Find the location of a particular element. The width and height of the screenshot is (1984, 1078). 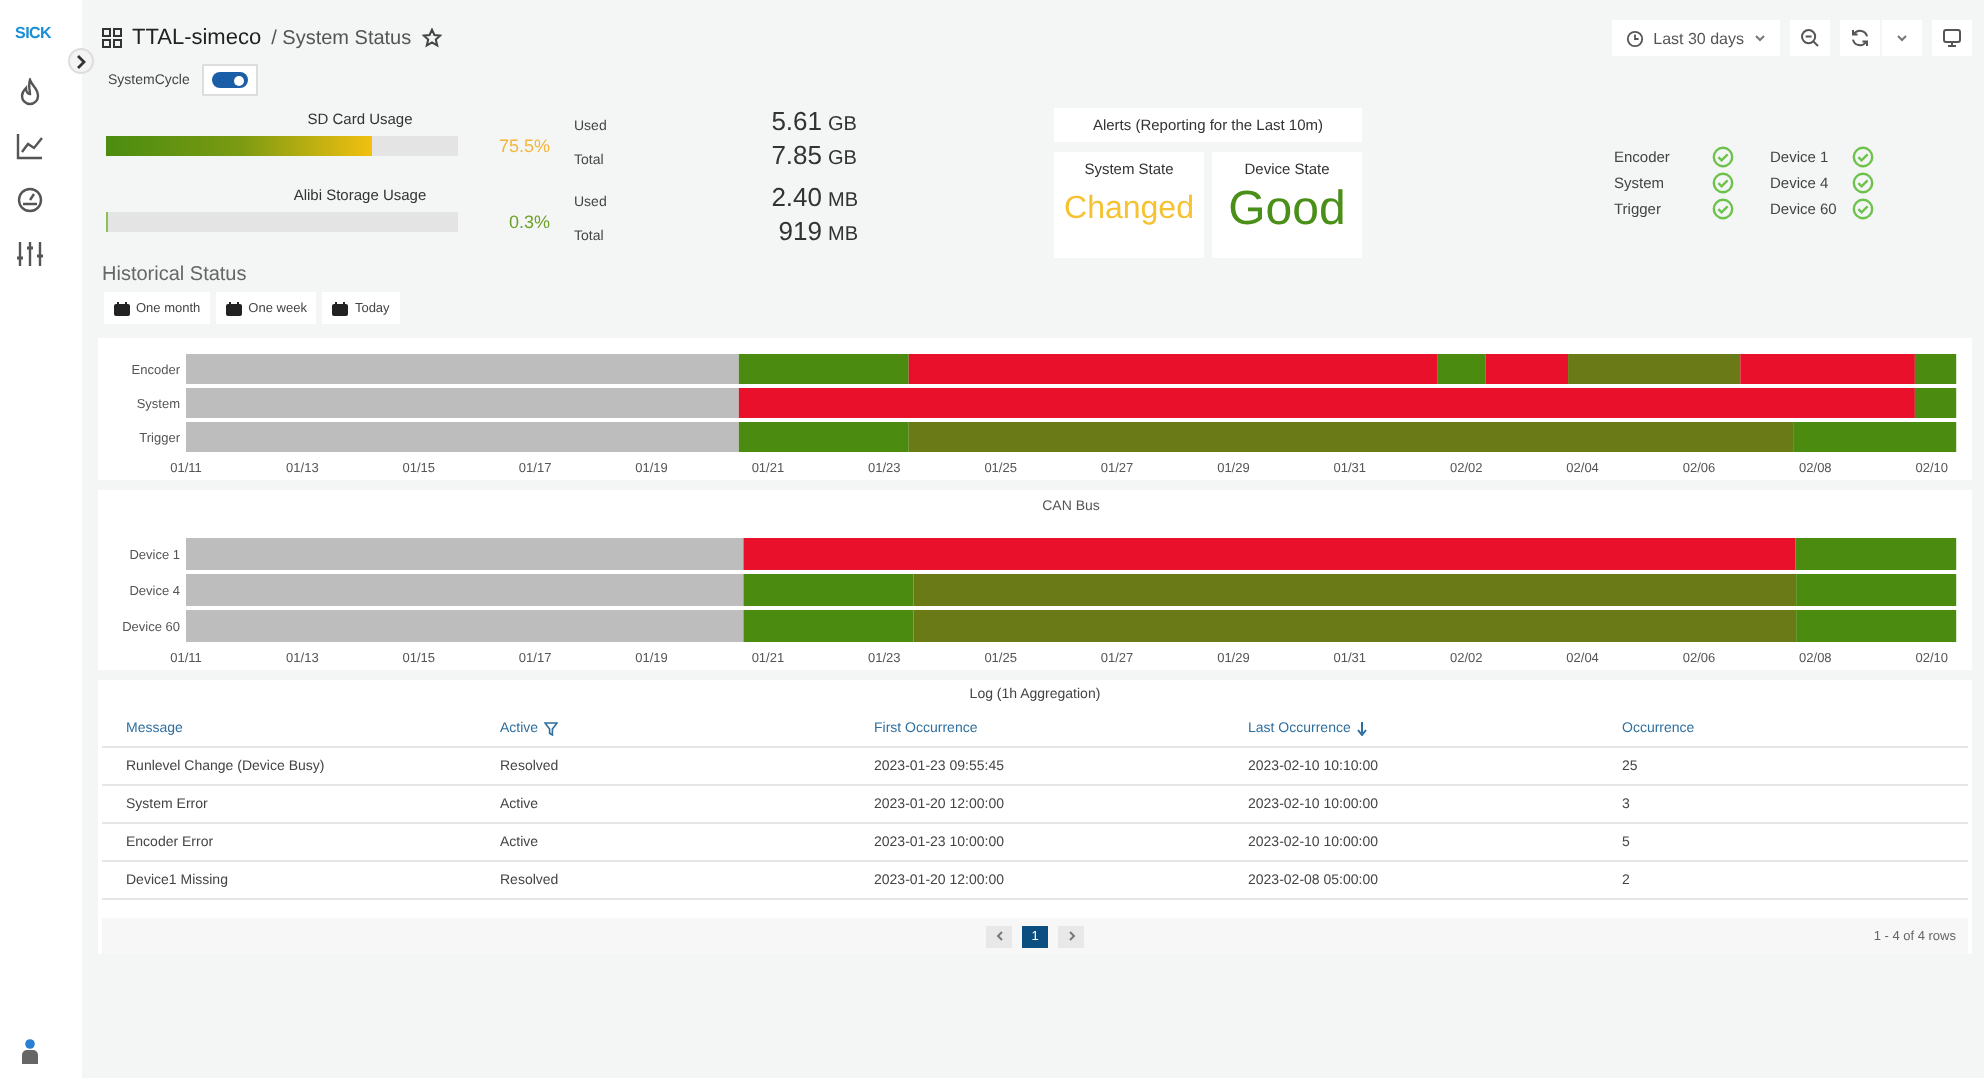

used-value: 5.61 is located at coordinates (795, 121).